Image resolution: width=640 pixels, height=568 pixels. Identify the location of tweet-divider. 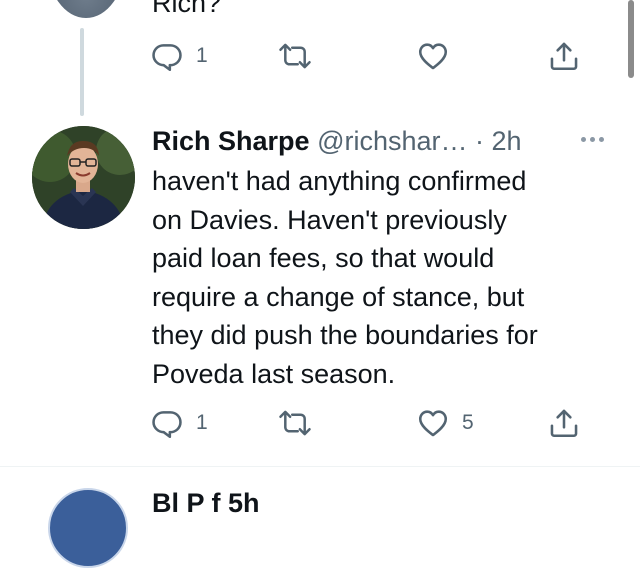
(320, 466).